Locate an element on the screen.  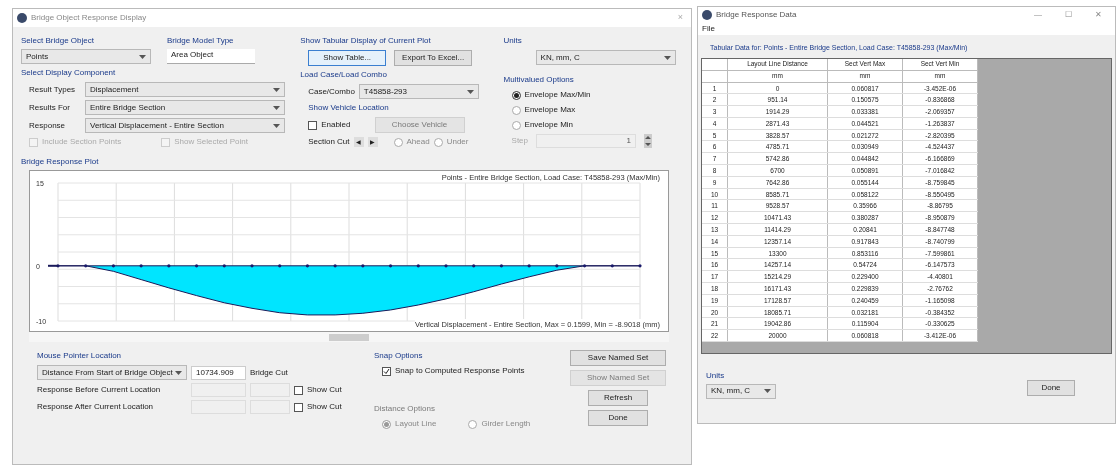
window-control: — is located at coordinates (1038, 15).